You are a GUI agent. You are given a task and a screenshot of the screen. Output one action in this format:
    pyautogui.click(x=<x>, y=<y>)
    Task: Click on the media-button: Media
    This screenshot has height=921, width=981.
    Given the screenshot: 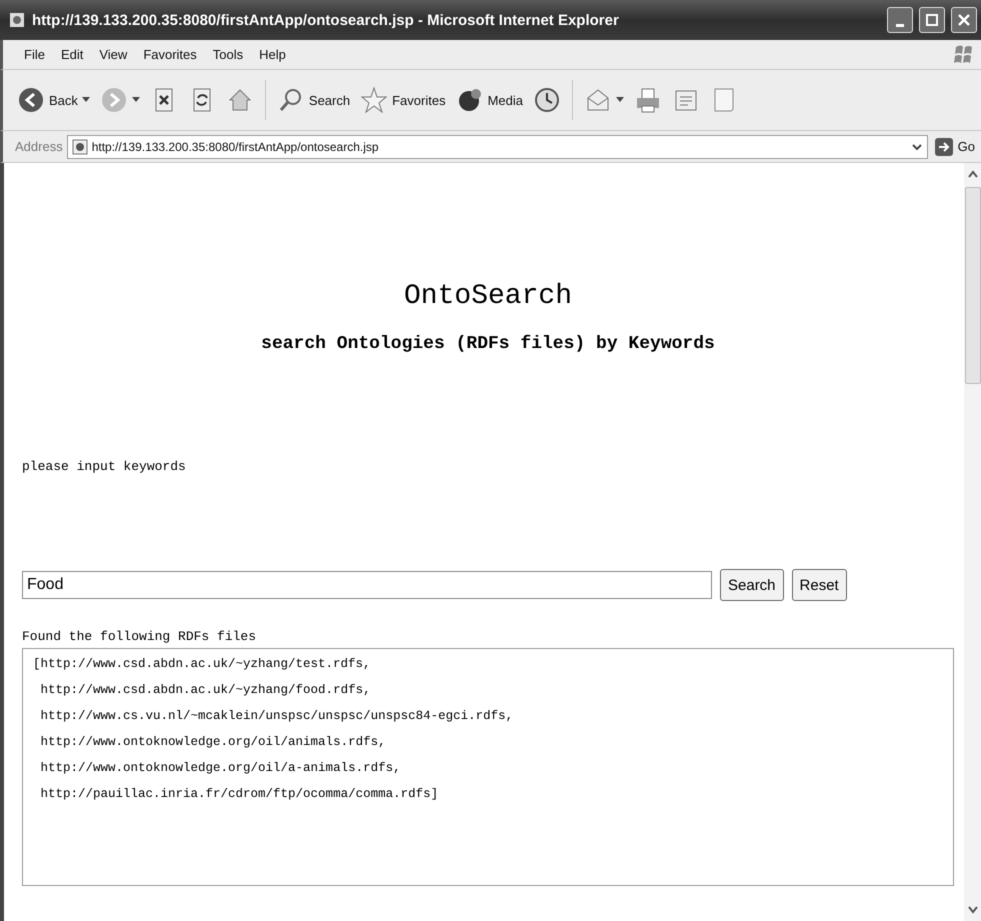 What is the action you would take?
    pyautogui.click(x=489, y=100)
    